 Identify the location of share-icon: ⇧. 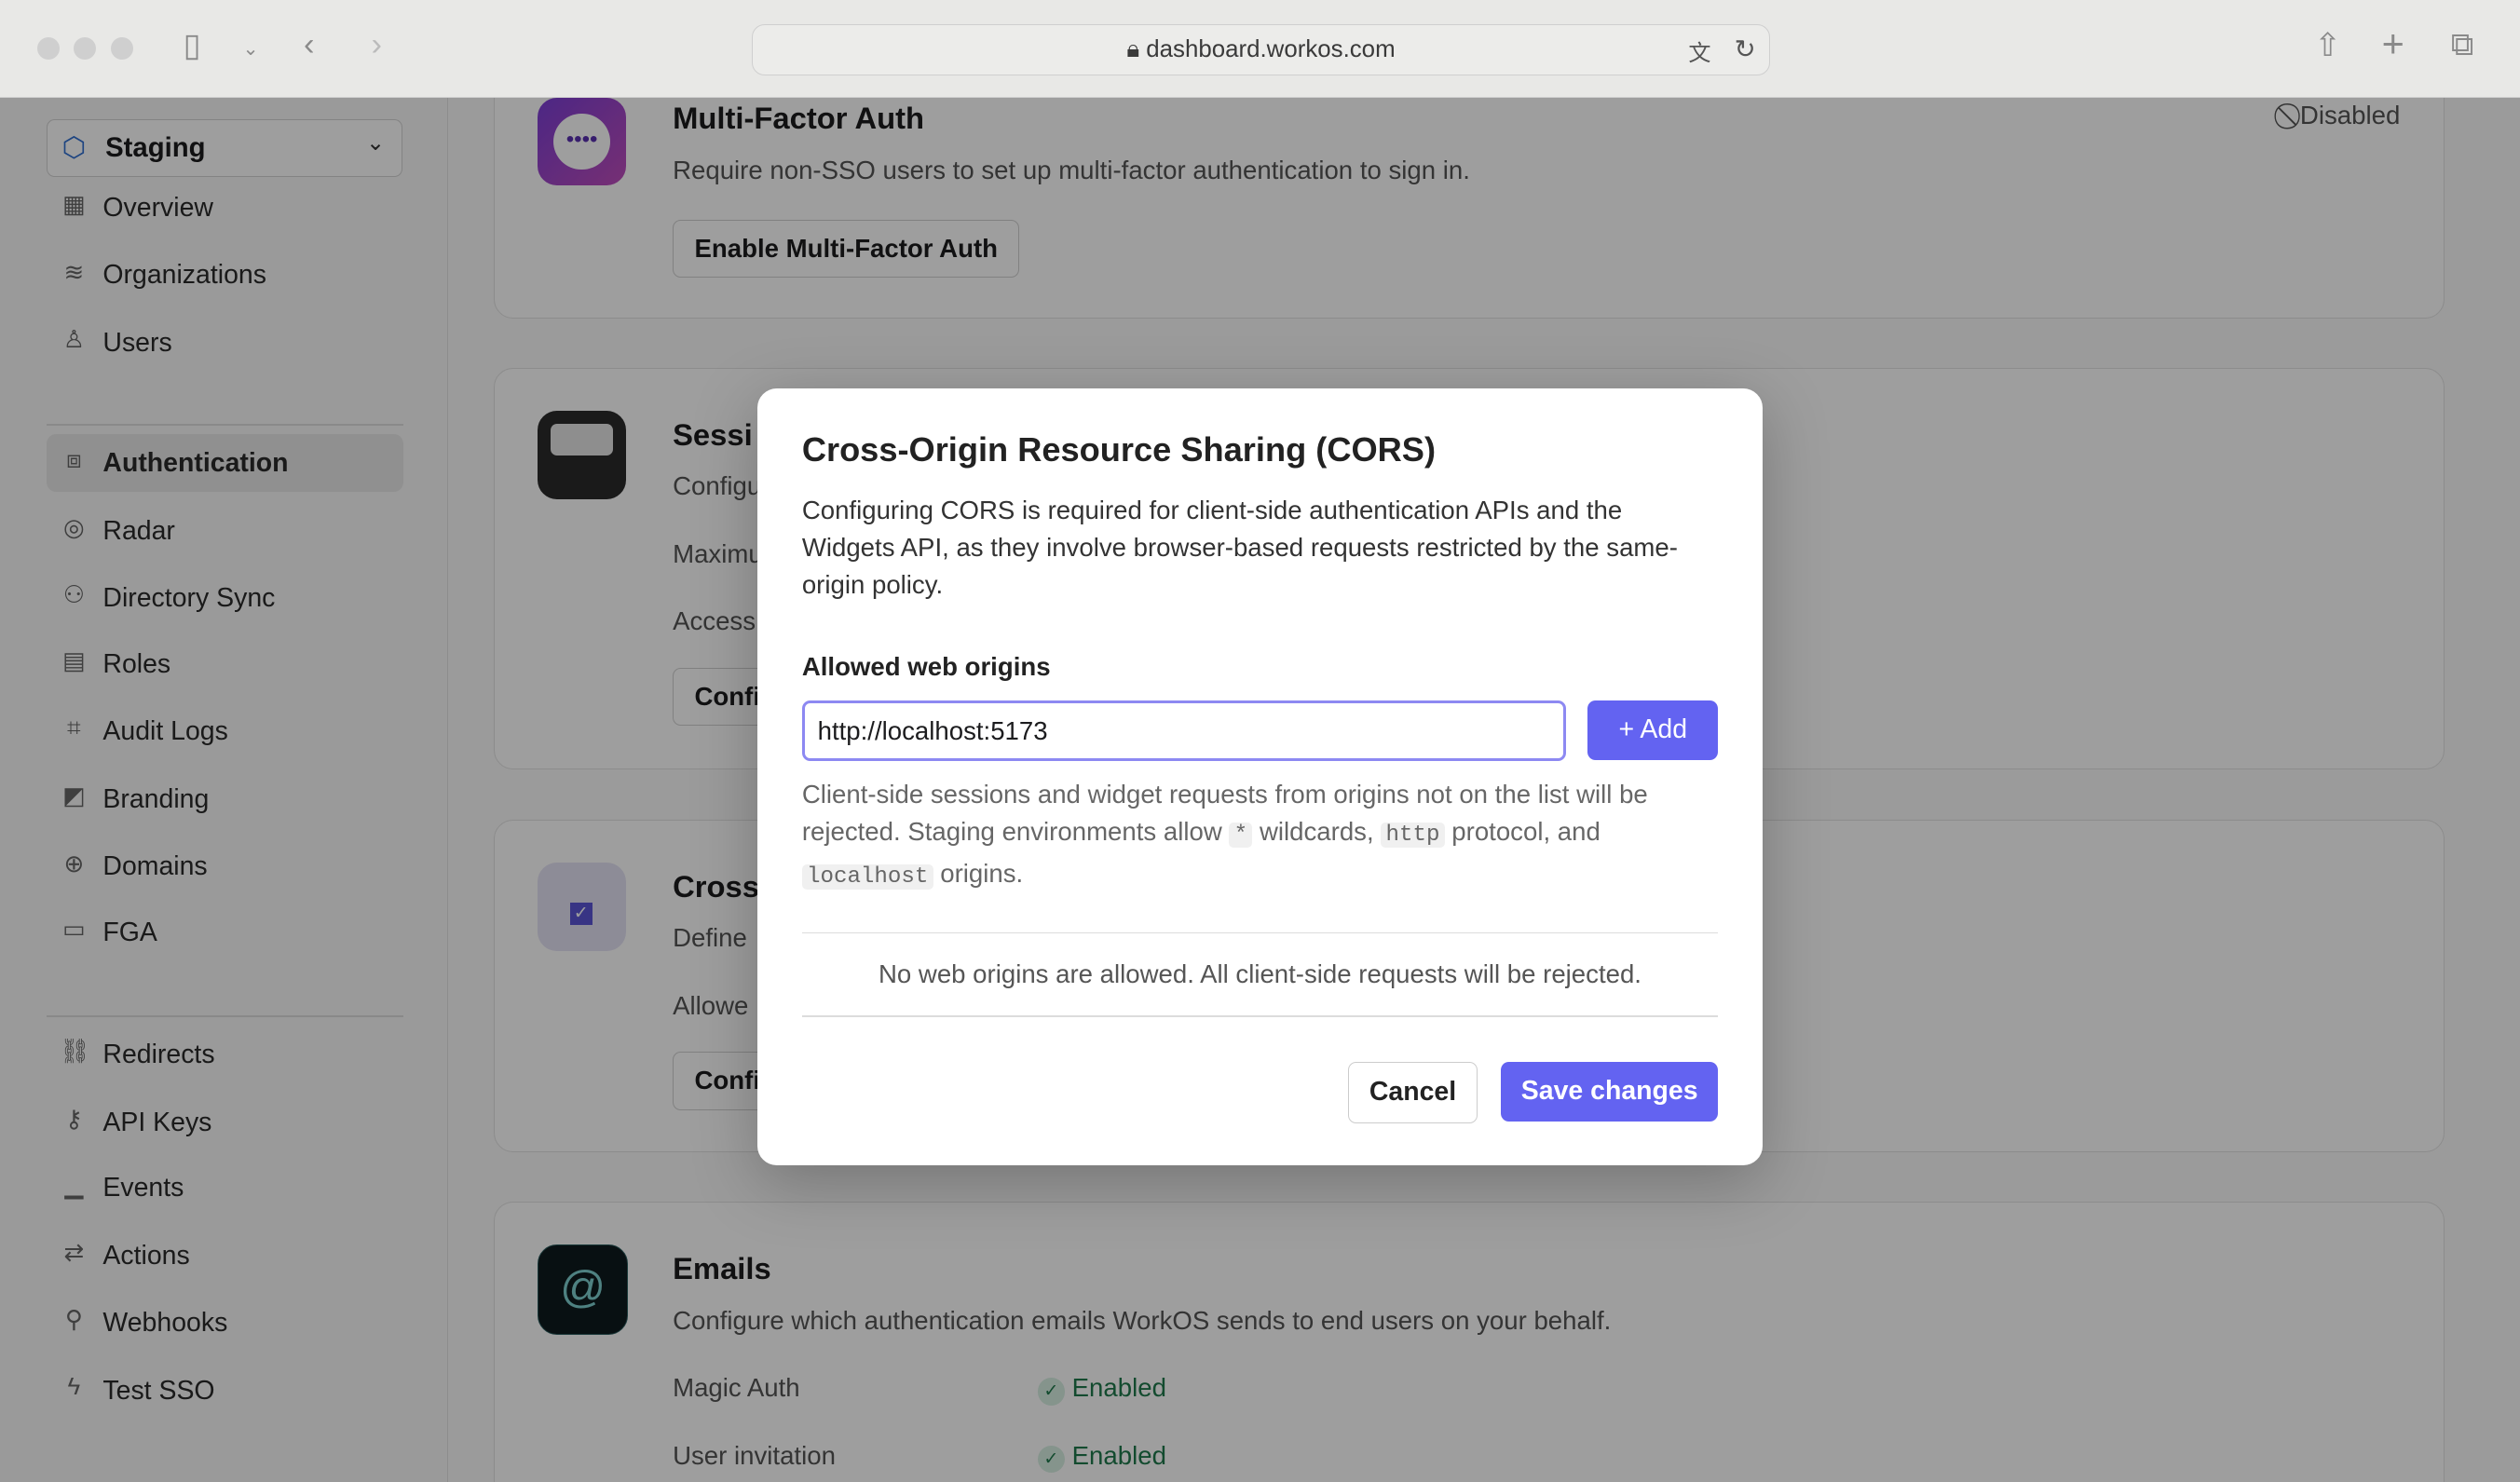
(2327, 45).